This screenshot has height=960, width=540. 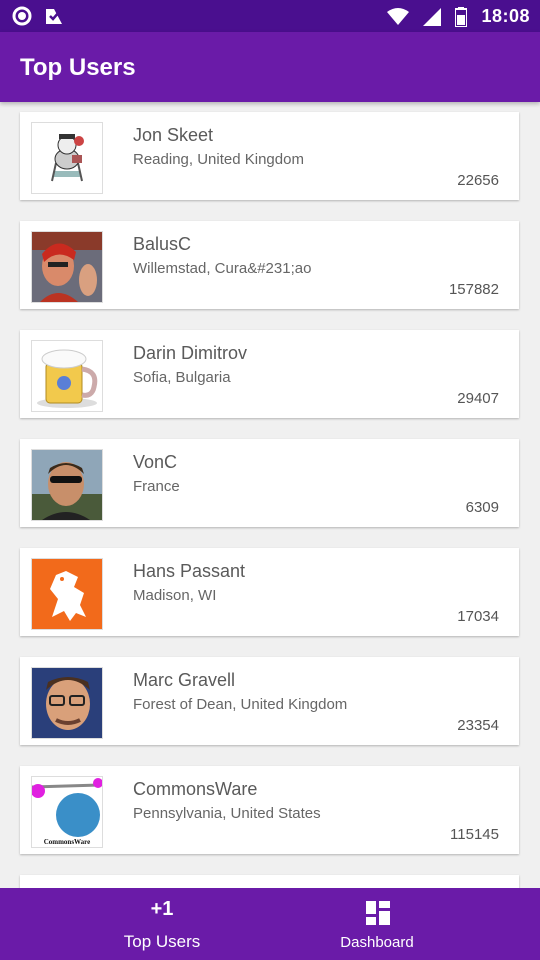 What do you see at coordinates (67, 594) in the screenshot?
I see `lion-avatar` at bounding box center [67, 594].